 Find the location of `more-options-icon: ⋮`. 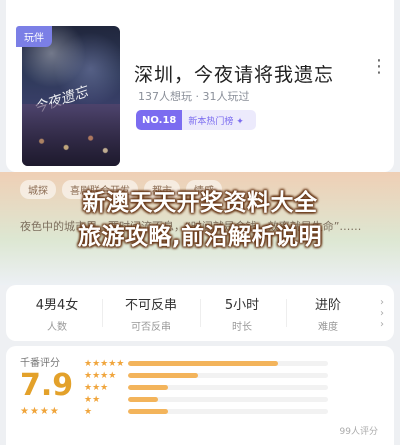

more-options-icon: ⋮ is located at coordinates (379, 67).